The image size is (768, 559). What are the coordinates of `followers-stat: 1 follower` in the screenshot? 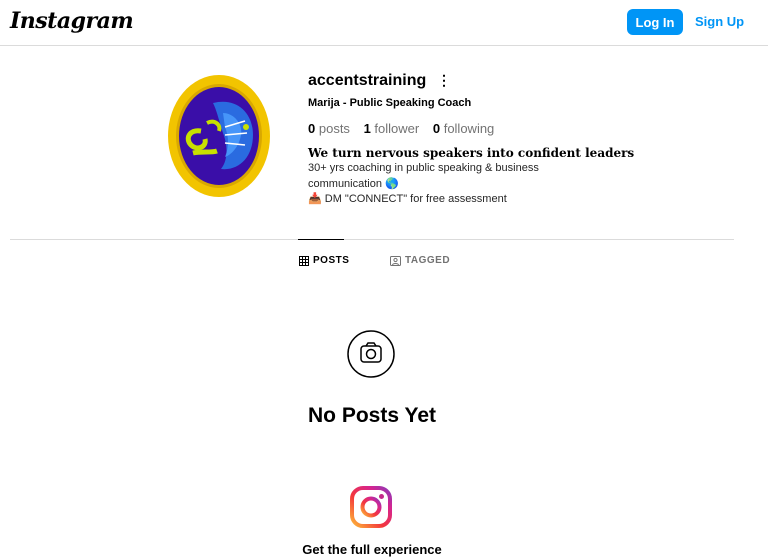 It's located at (392, 128).